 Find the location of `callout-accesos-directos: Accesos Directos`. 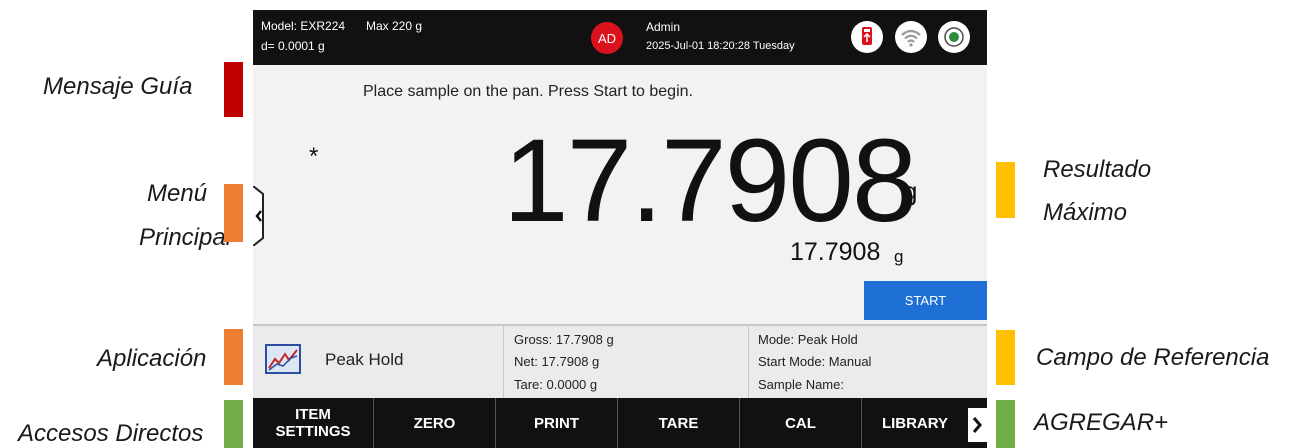

callout-accesos-directos: Accesos Directos is located at coordinates (111, 434).